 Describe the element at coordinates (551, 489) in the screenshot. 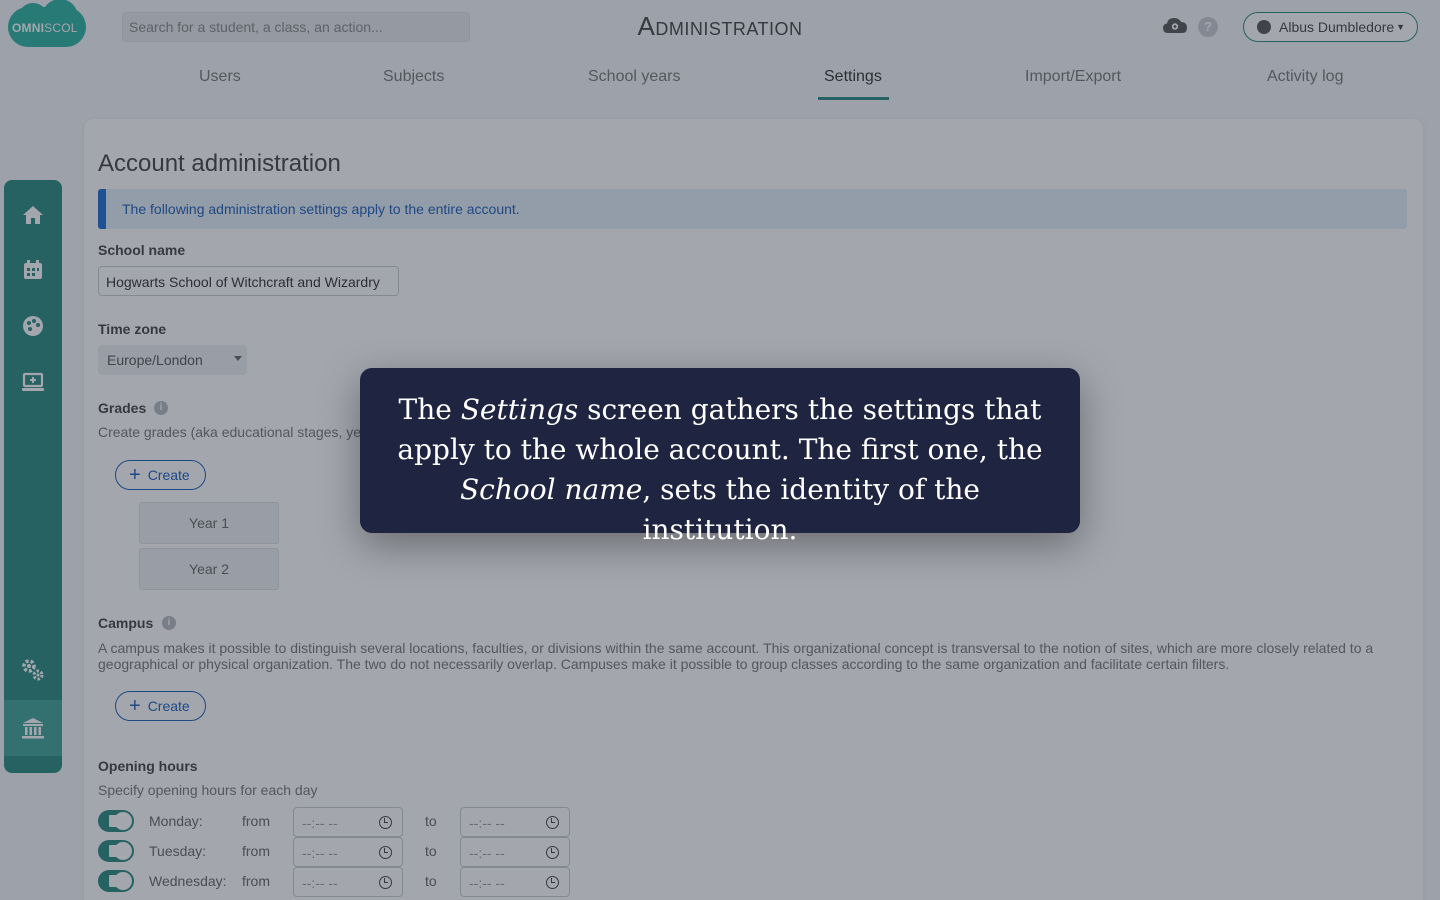

I see `tooltip-emphasis: School name` at that location.